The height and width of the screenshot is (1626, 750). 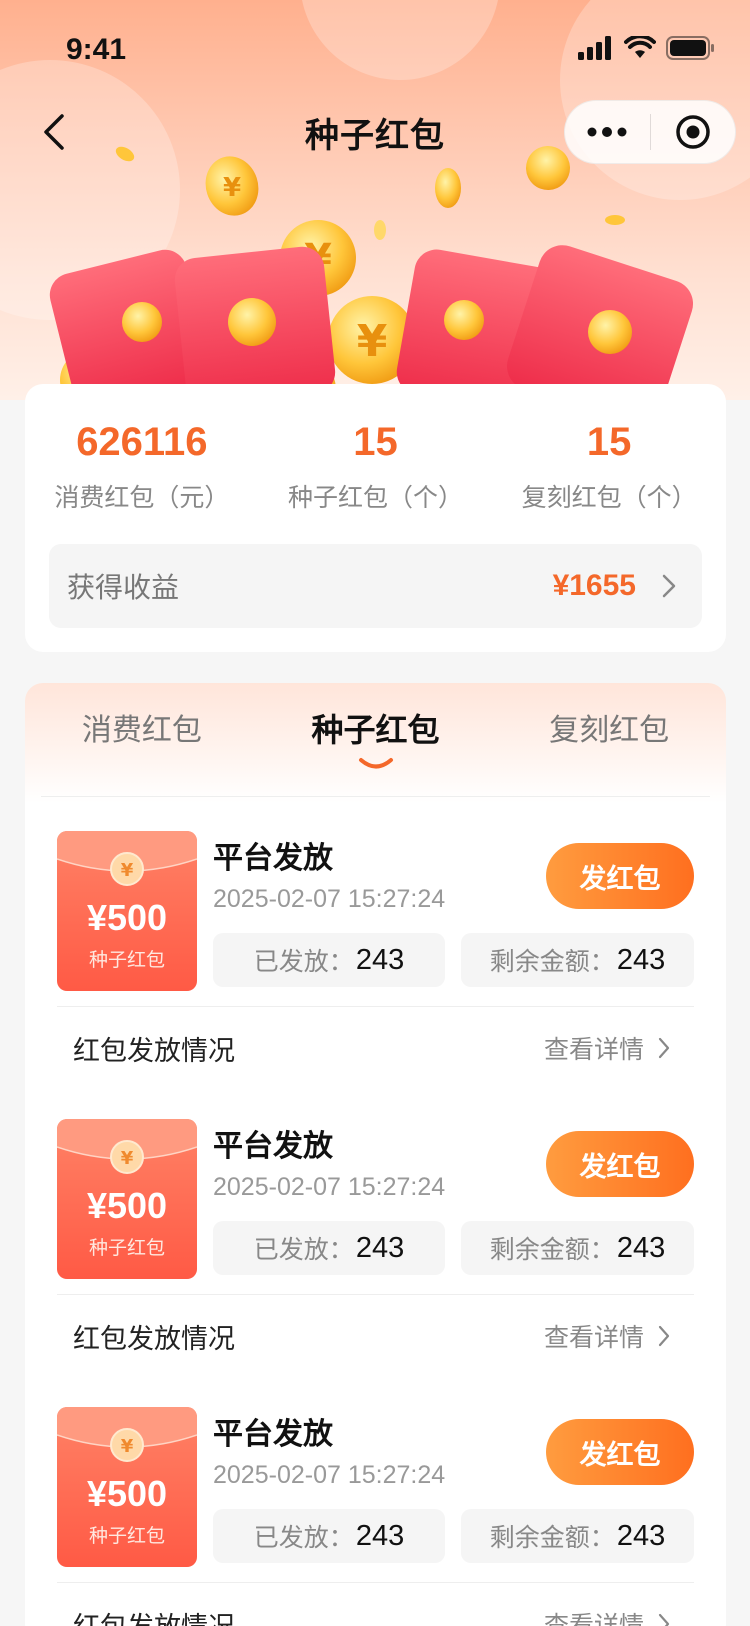 I want to click on mini-program-capsule, so click(x=650, y=132).